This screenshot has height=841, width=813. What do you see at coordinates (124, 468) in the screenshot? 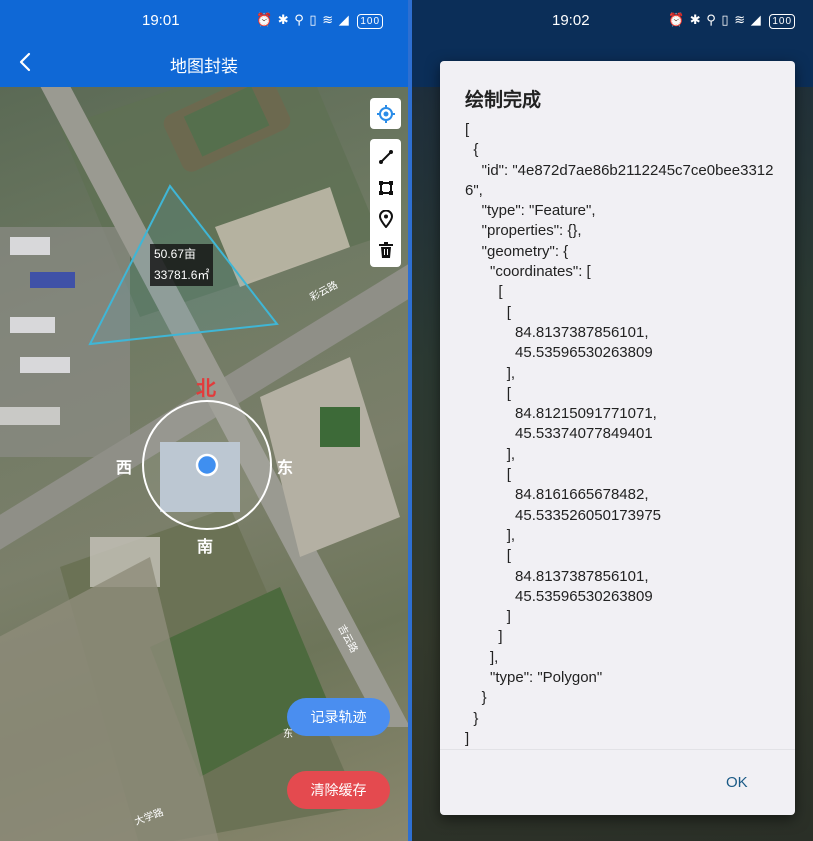
I see `compass-west: 西` at bounding box center [124, 468].